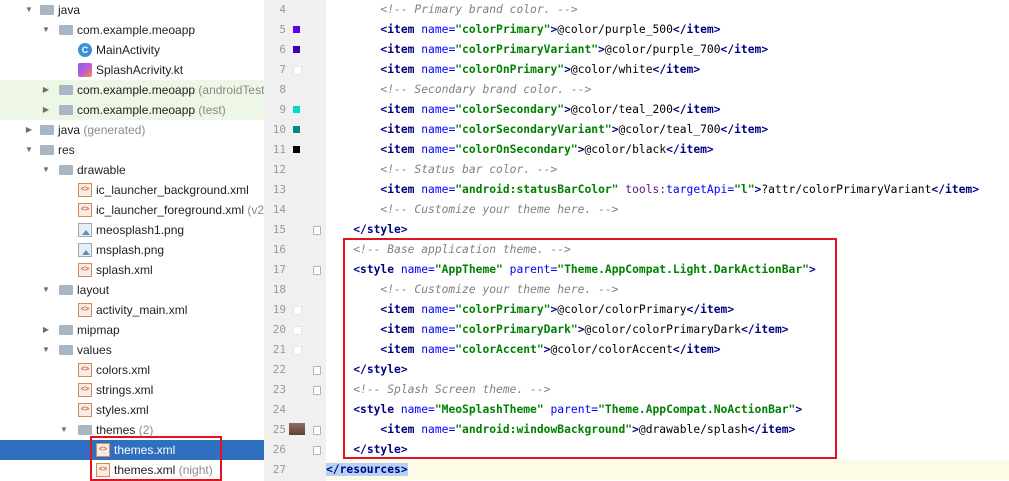 The height and width of the screenshot is (481, 1009). What do you see at coordinates (279, 169) in the screenshot?
I see `line-number: 12` at bounding box center [279, 169].